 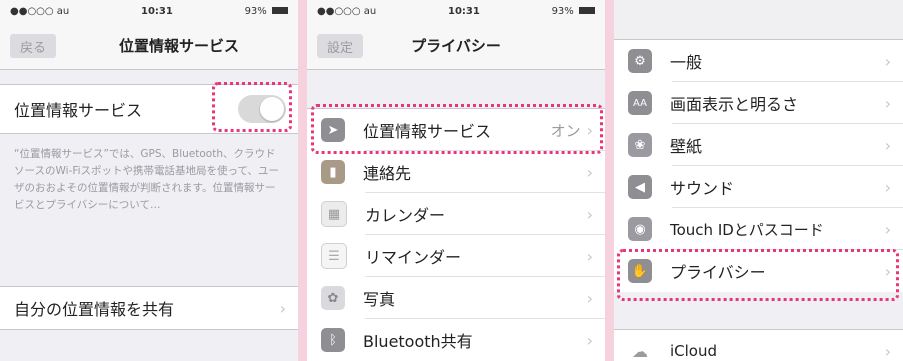 I want to click on item-label: 一般, so click(x=686, y=62).